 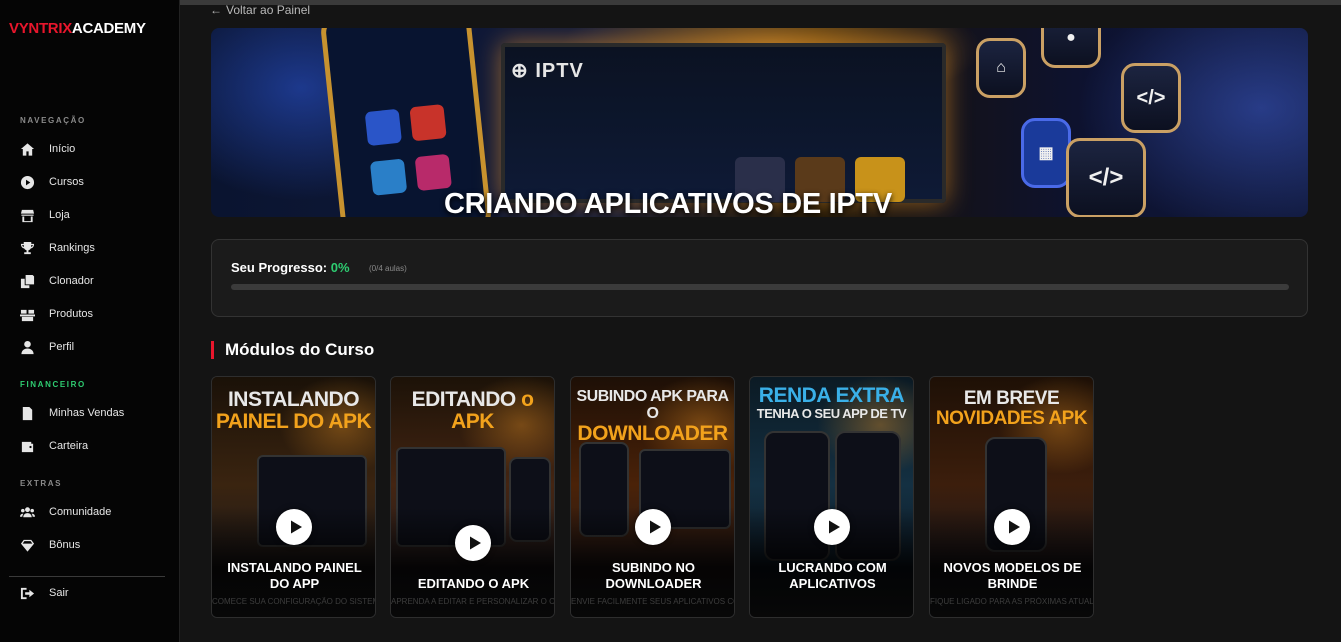 I want to click on progress-label: Seu Progresso: 0%, so click(x=290, y=267).